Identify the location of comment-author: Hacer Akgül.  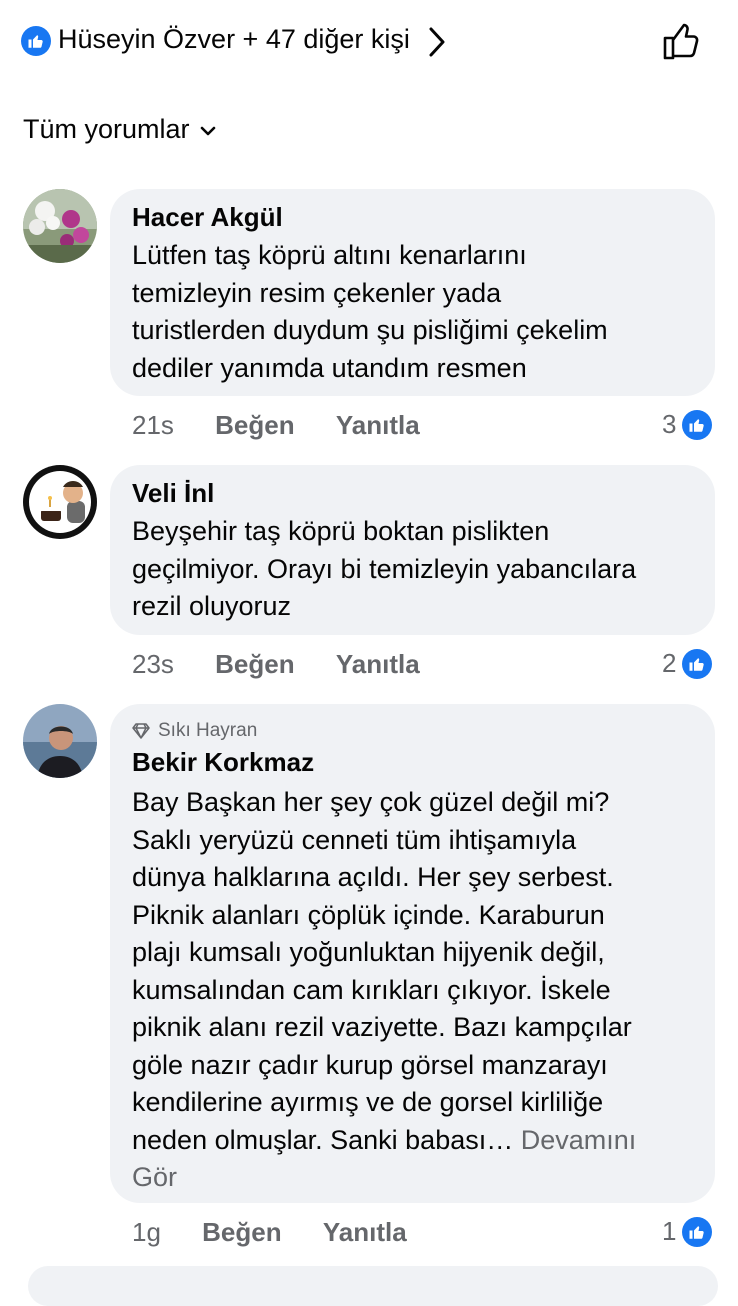
(423, 217).